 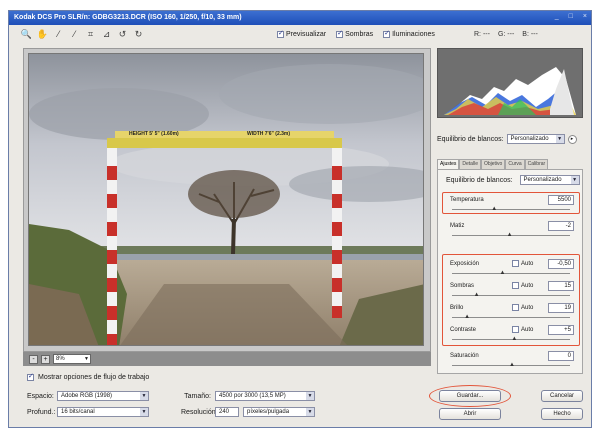 What do you see at coordinates (572, 139) in the screenshot?
I see `menu-arrow-icon: ▸` at bounding box center [572, 139].